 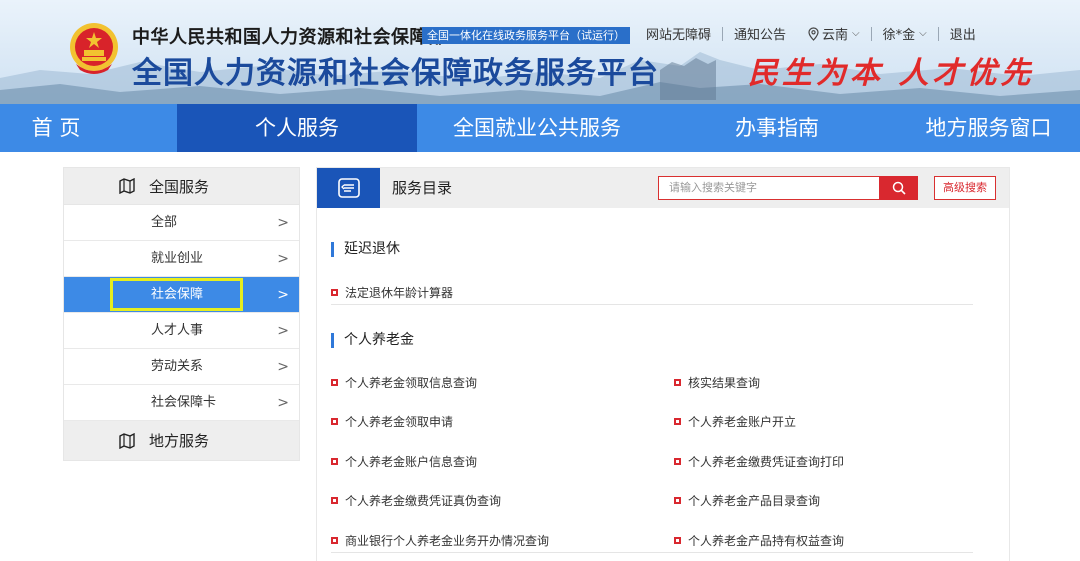 What do you see at coordinates (965, 188) in the screenshot?
I see `advanced-search-button: 高级搜索` at bounding box center [965, 188].